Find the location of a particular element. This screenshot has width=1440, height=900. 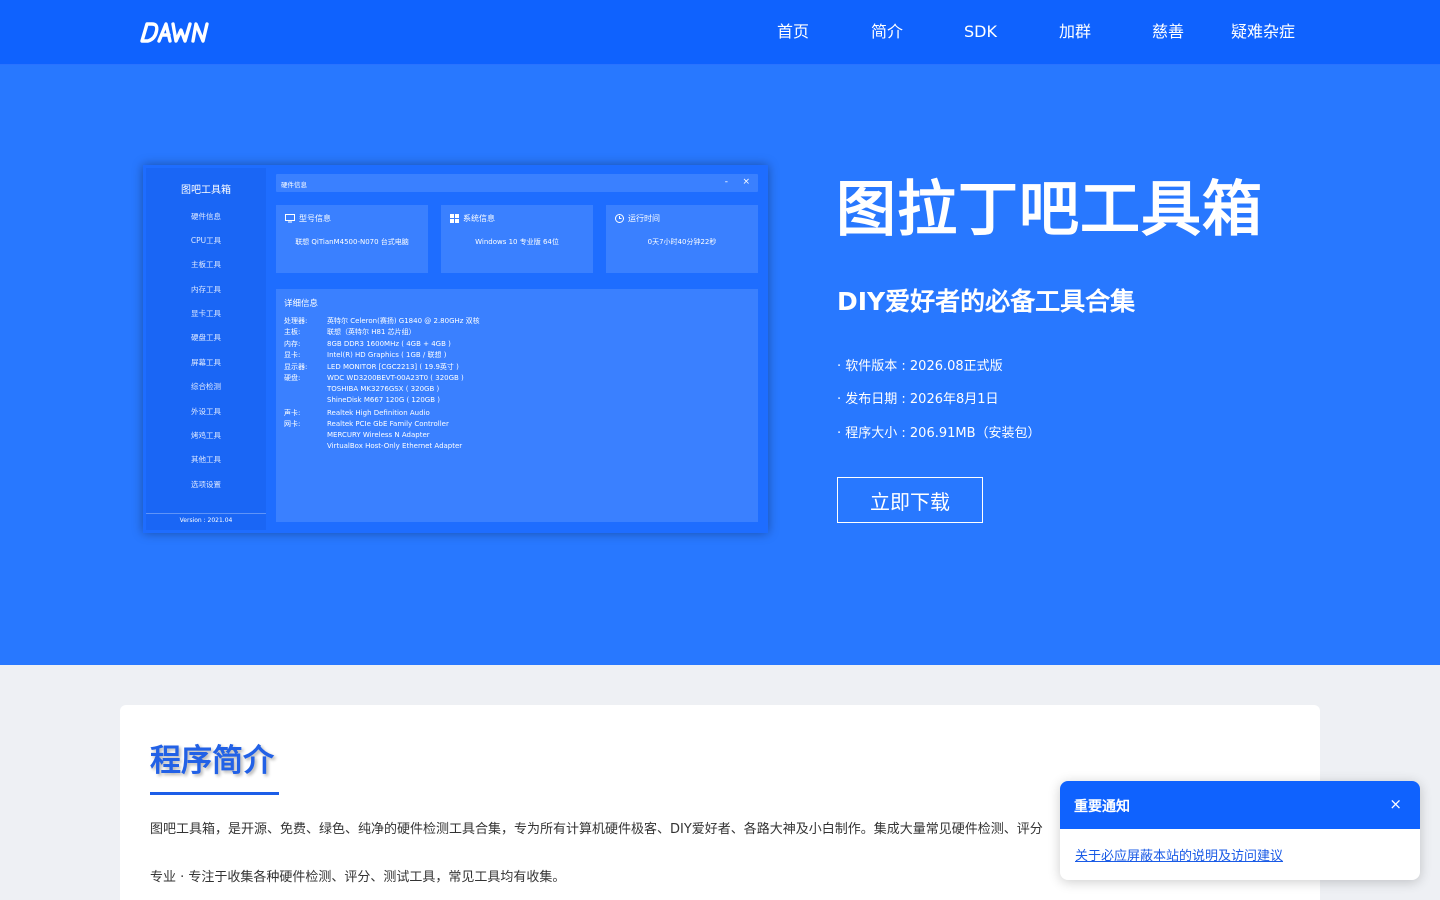

app-sidebar-item: CPU工具 is located at coordinates (206, 240).